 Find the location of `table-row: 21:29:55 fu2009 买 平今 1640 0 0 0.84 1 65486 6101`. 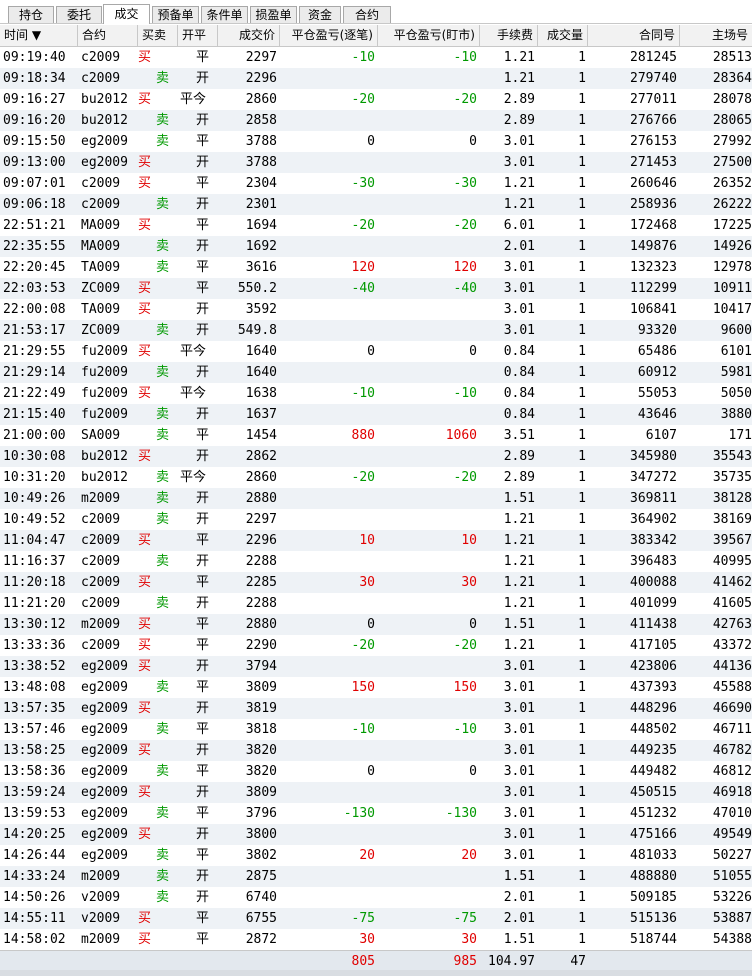

table-row: 21:29:55 fu2009 买 平今 1640 0 0 0.84 1 65486 6101 is located at coordinates (376, 351).